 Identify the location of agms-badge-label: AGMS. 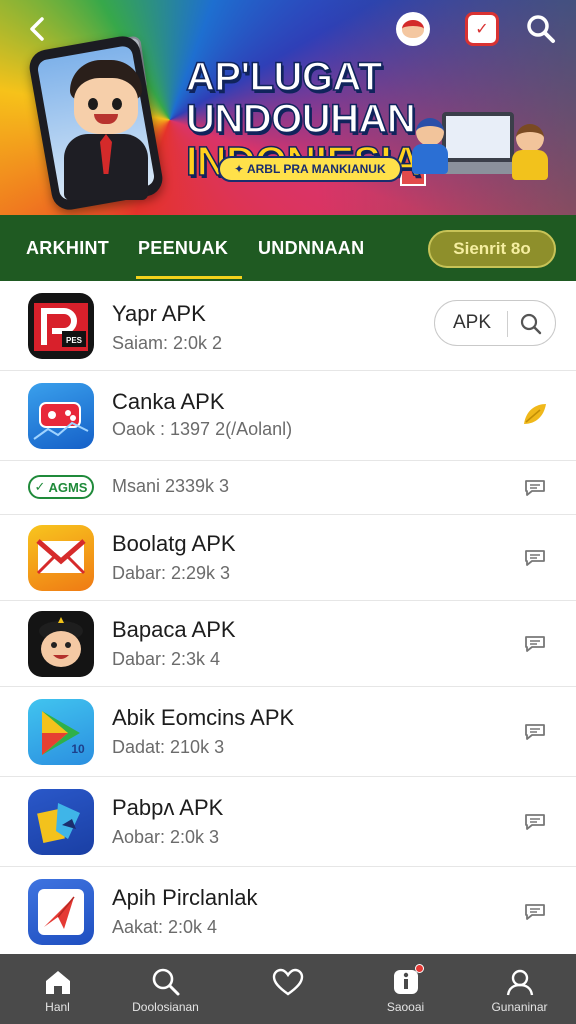
(68, 487).